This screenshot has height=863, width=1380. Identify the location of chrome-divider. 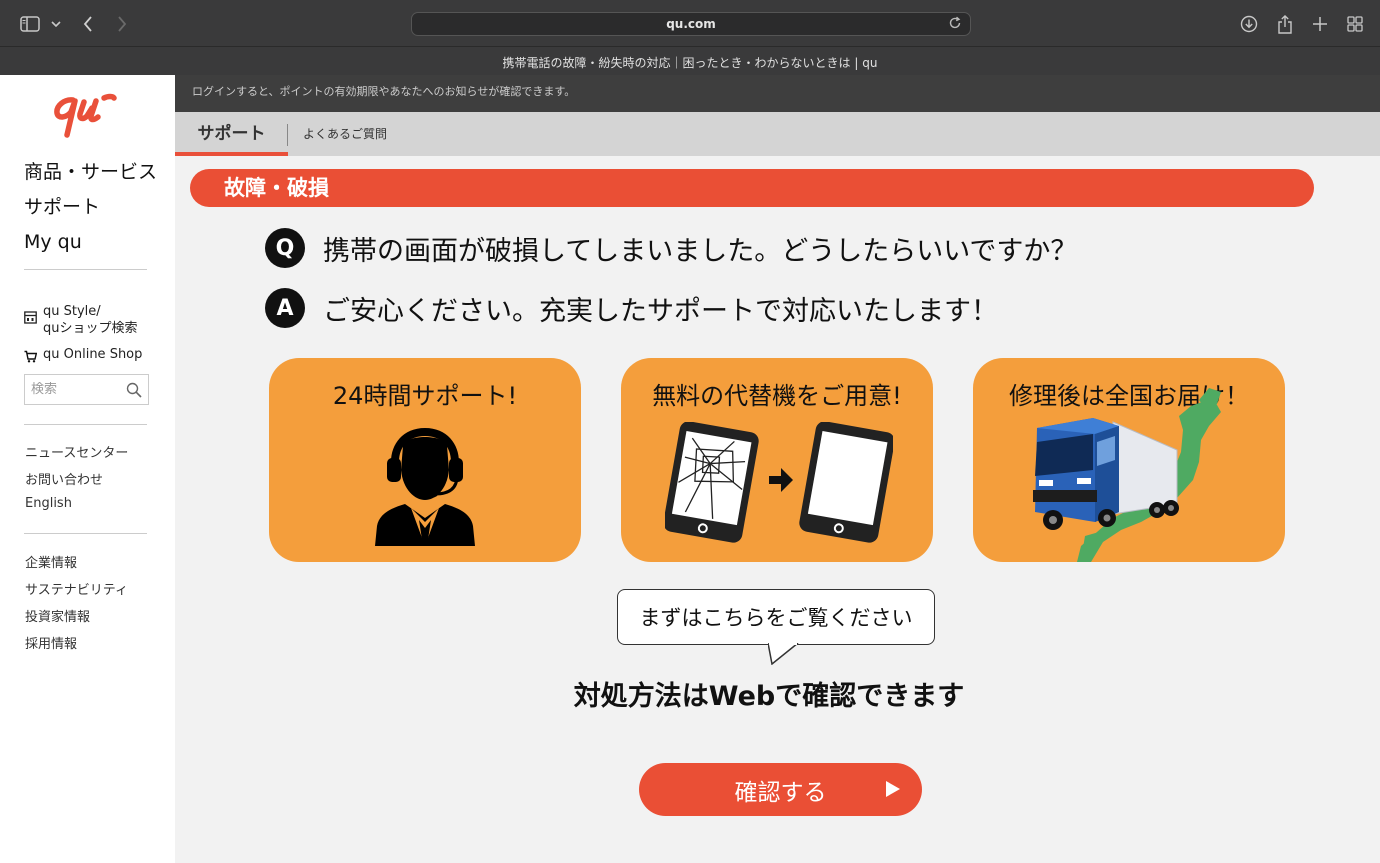
(690, 46).